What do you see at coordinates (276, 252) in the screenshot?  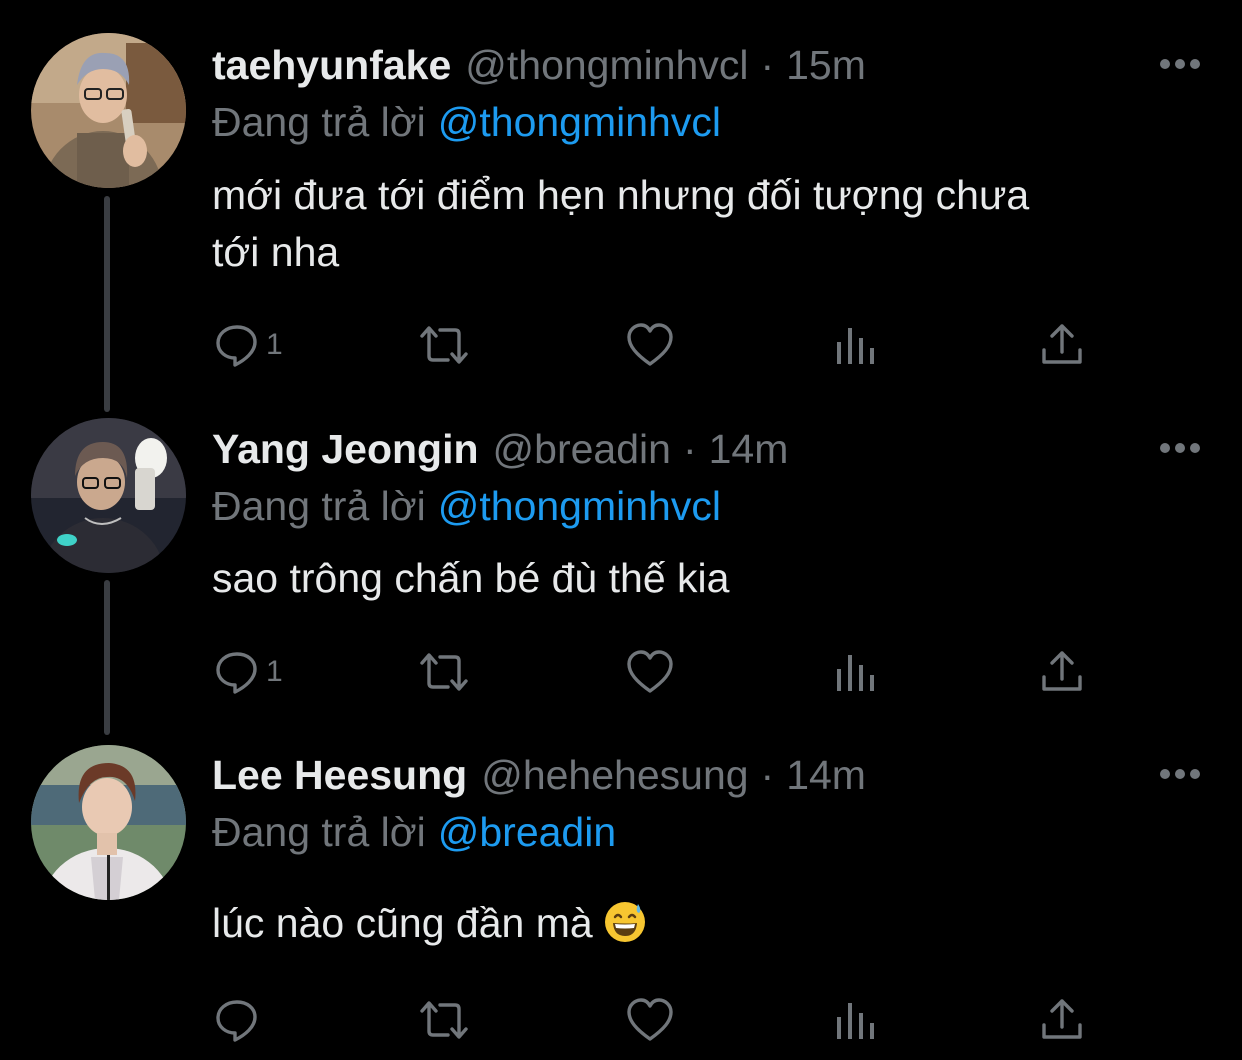 I see `tweet-text-line: tới nha` at bounding box center [276, 252].